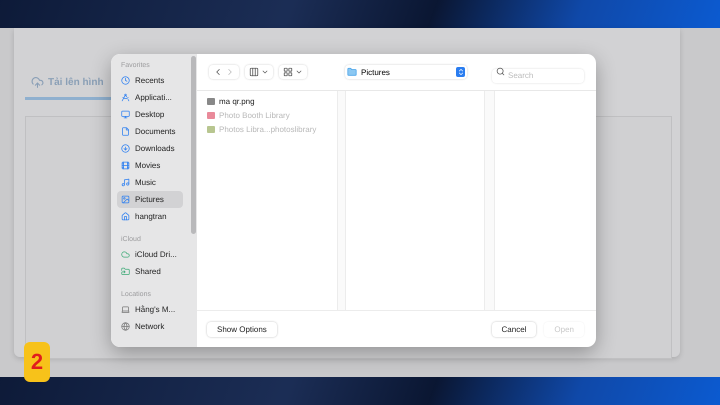  I want to click on sidebar-item: Movies, so click(150, 165).